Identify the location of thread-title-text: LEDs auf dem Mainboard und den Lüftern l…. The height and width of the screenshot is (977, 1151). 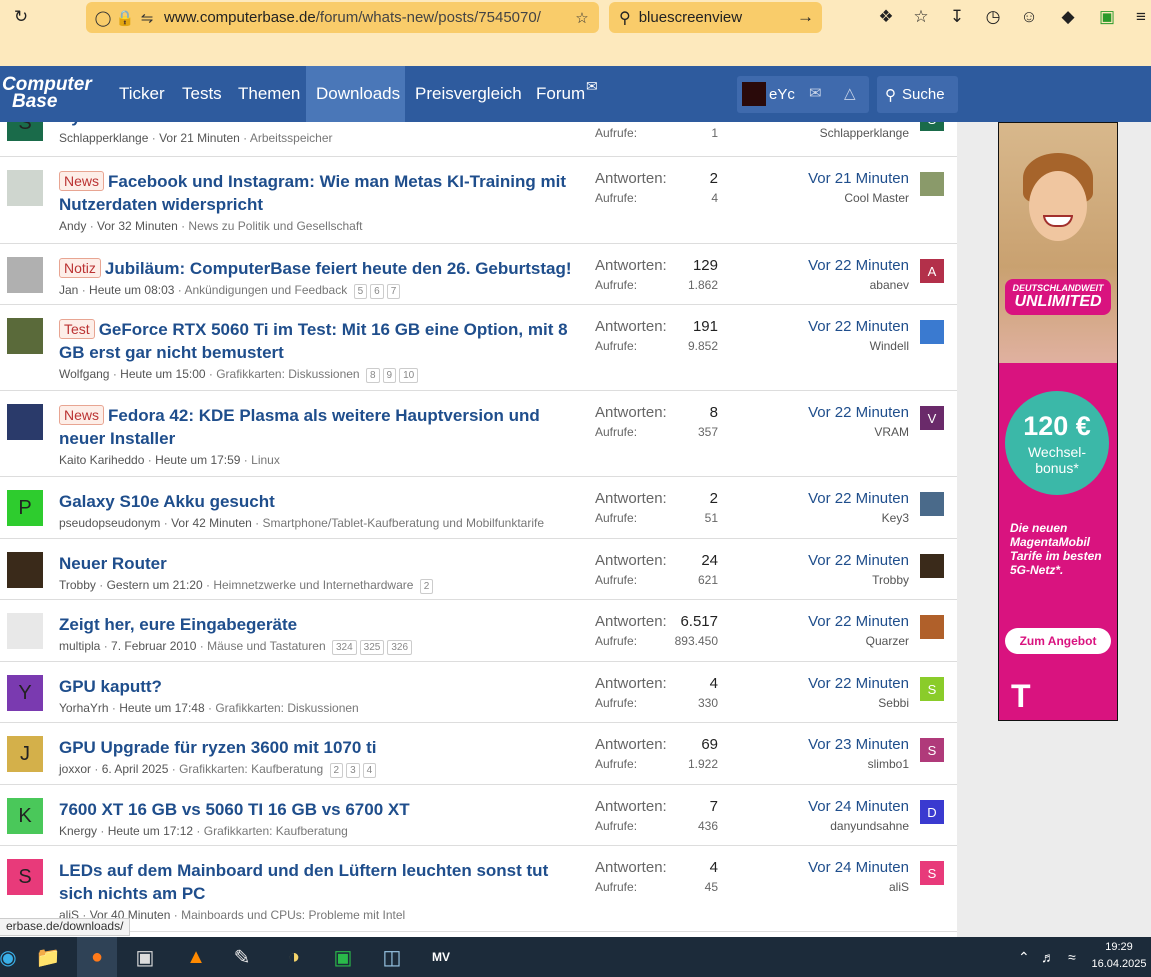
(303, 882).